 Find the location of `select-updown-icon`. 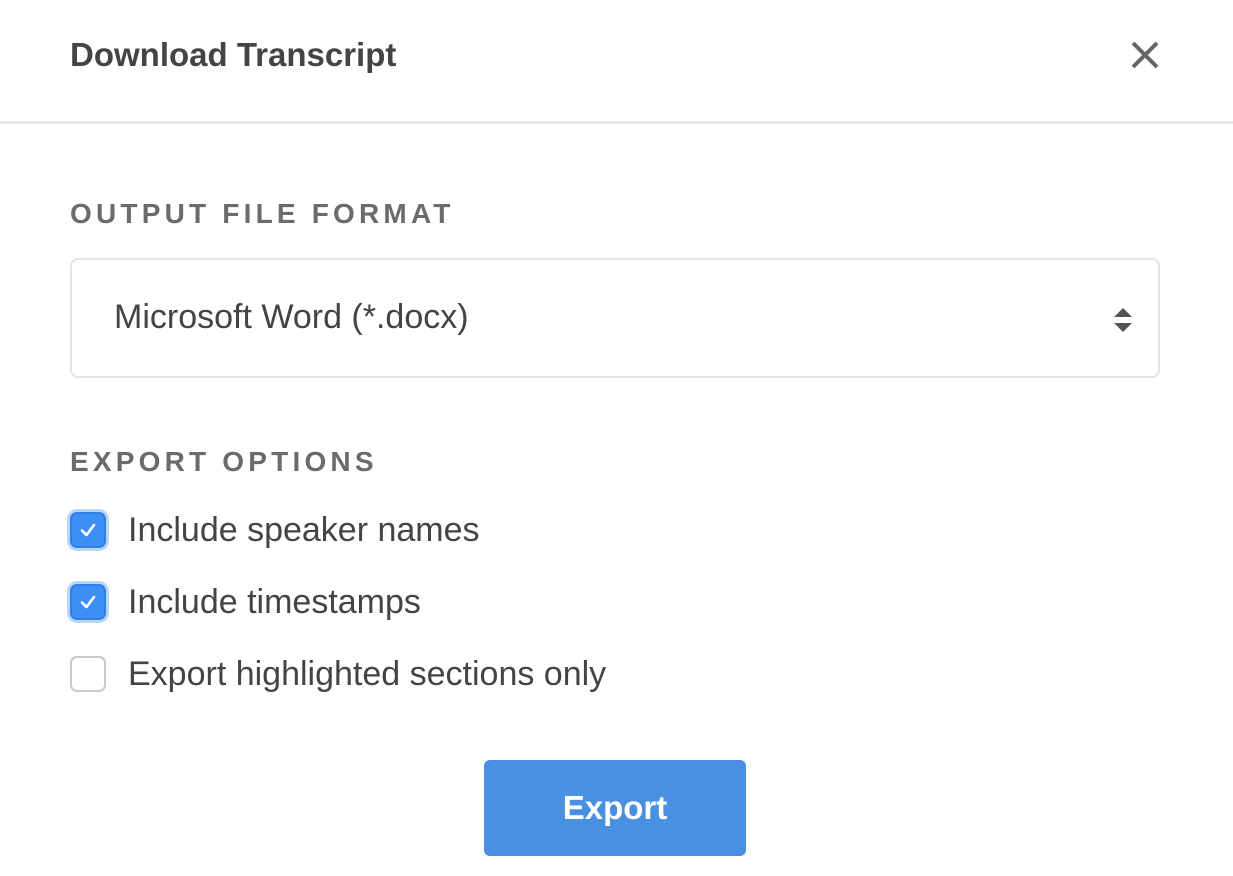

select-updown-icon is located at coordinates (1123, 320).